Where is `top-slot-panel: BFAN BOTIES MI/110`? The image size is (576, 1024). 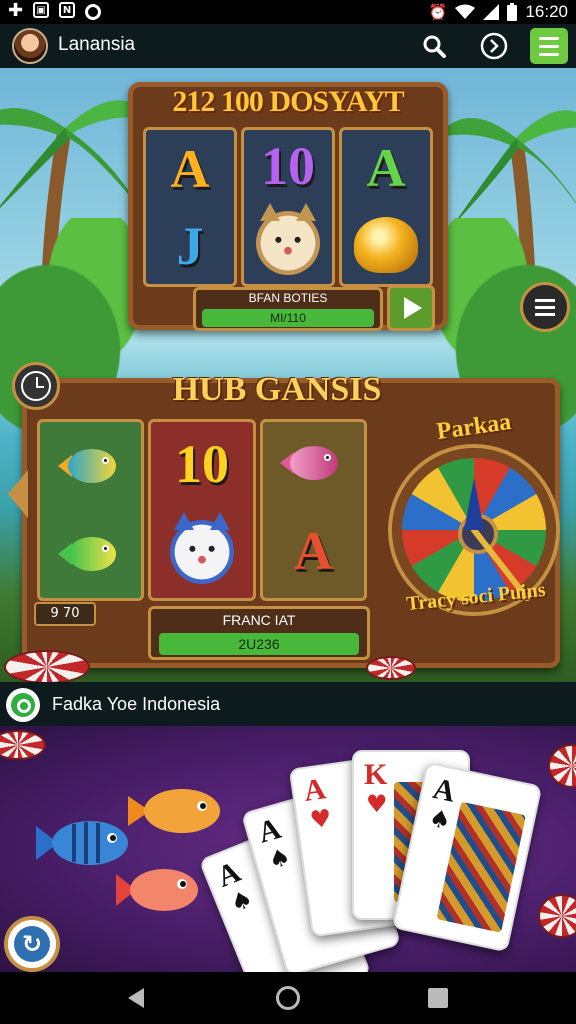
top-slot-panel: BFAN BOTIES MI/110 is located at coordinates (288, 309).